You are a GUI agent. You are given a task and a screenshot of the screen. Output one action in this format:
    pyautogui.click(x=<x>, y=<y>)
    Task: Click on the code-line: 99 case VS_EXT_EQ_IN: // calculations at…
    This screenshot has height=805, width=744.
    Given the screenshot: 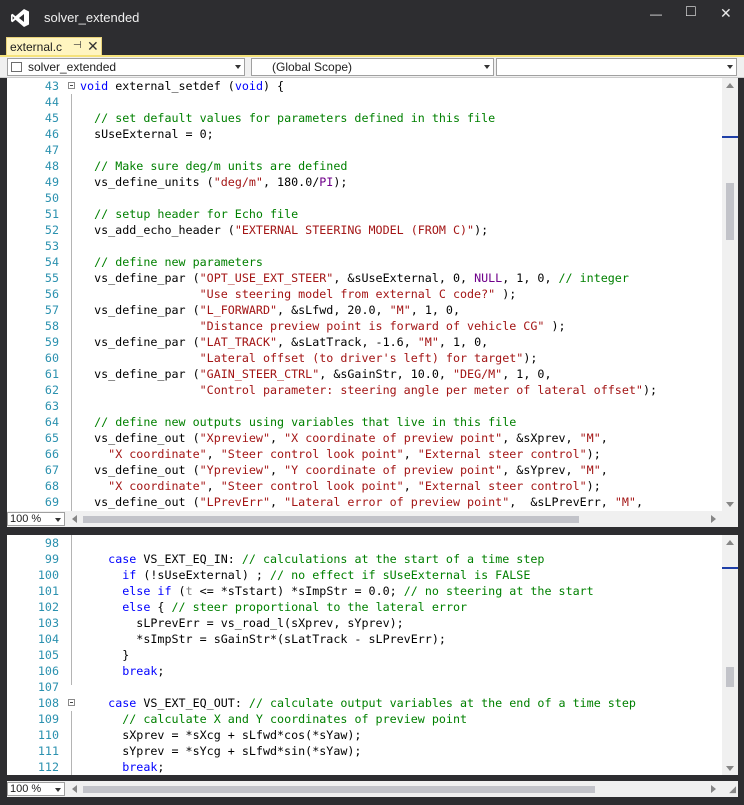 What is the action you would take?
    pyautogui.click(x=364, y=559)
    